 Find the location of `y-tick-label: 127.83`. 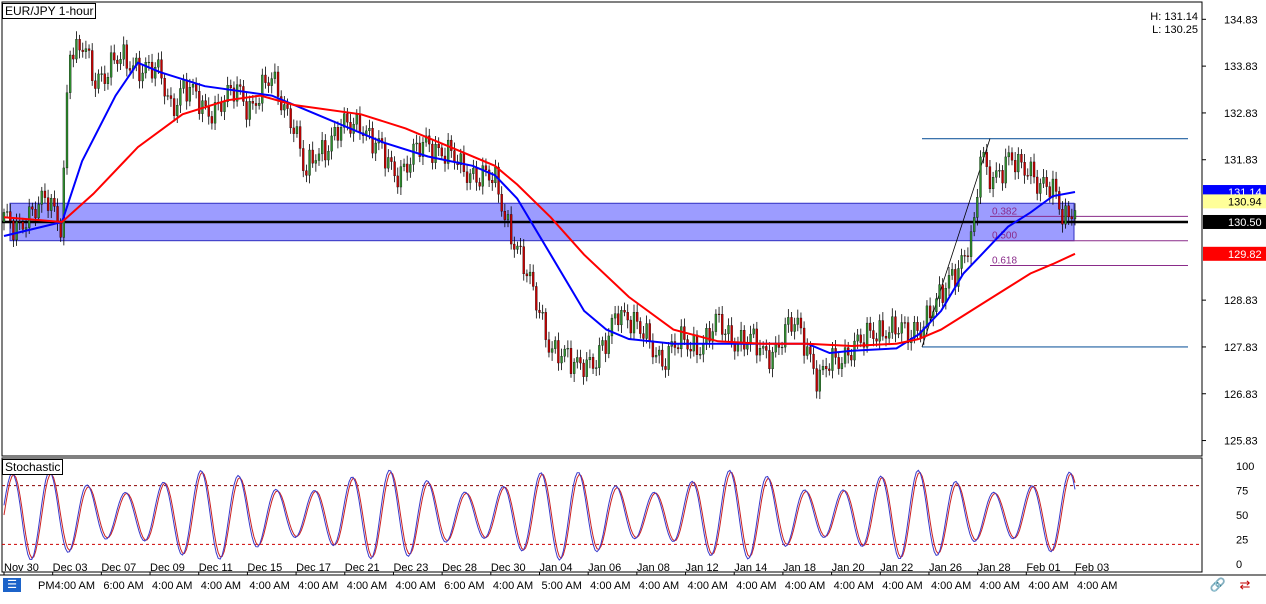

y-tick-label: 127.83 is located at coordinates (1241, 348).